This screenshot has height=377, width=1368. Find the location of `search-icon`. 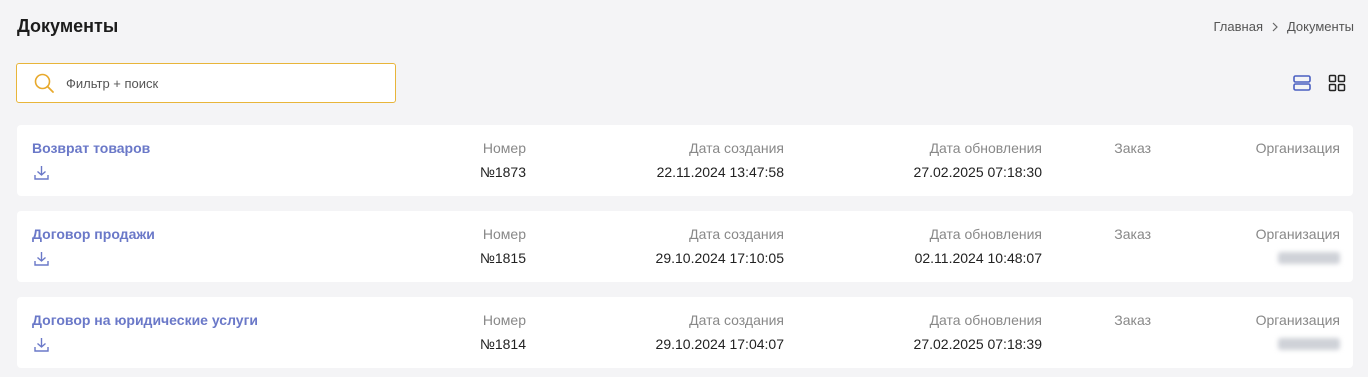

search-icon is located at coordinates (44, 83).